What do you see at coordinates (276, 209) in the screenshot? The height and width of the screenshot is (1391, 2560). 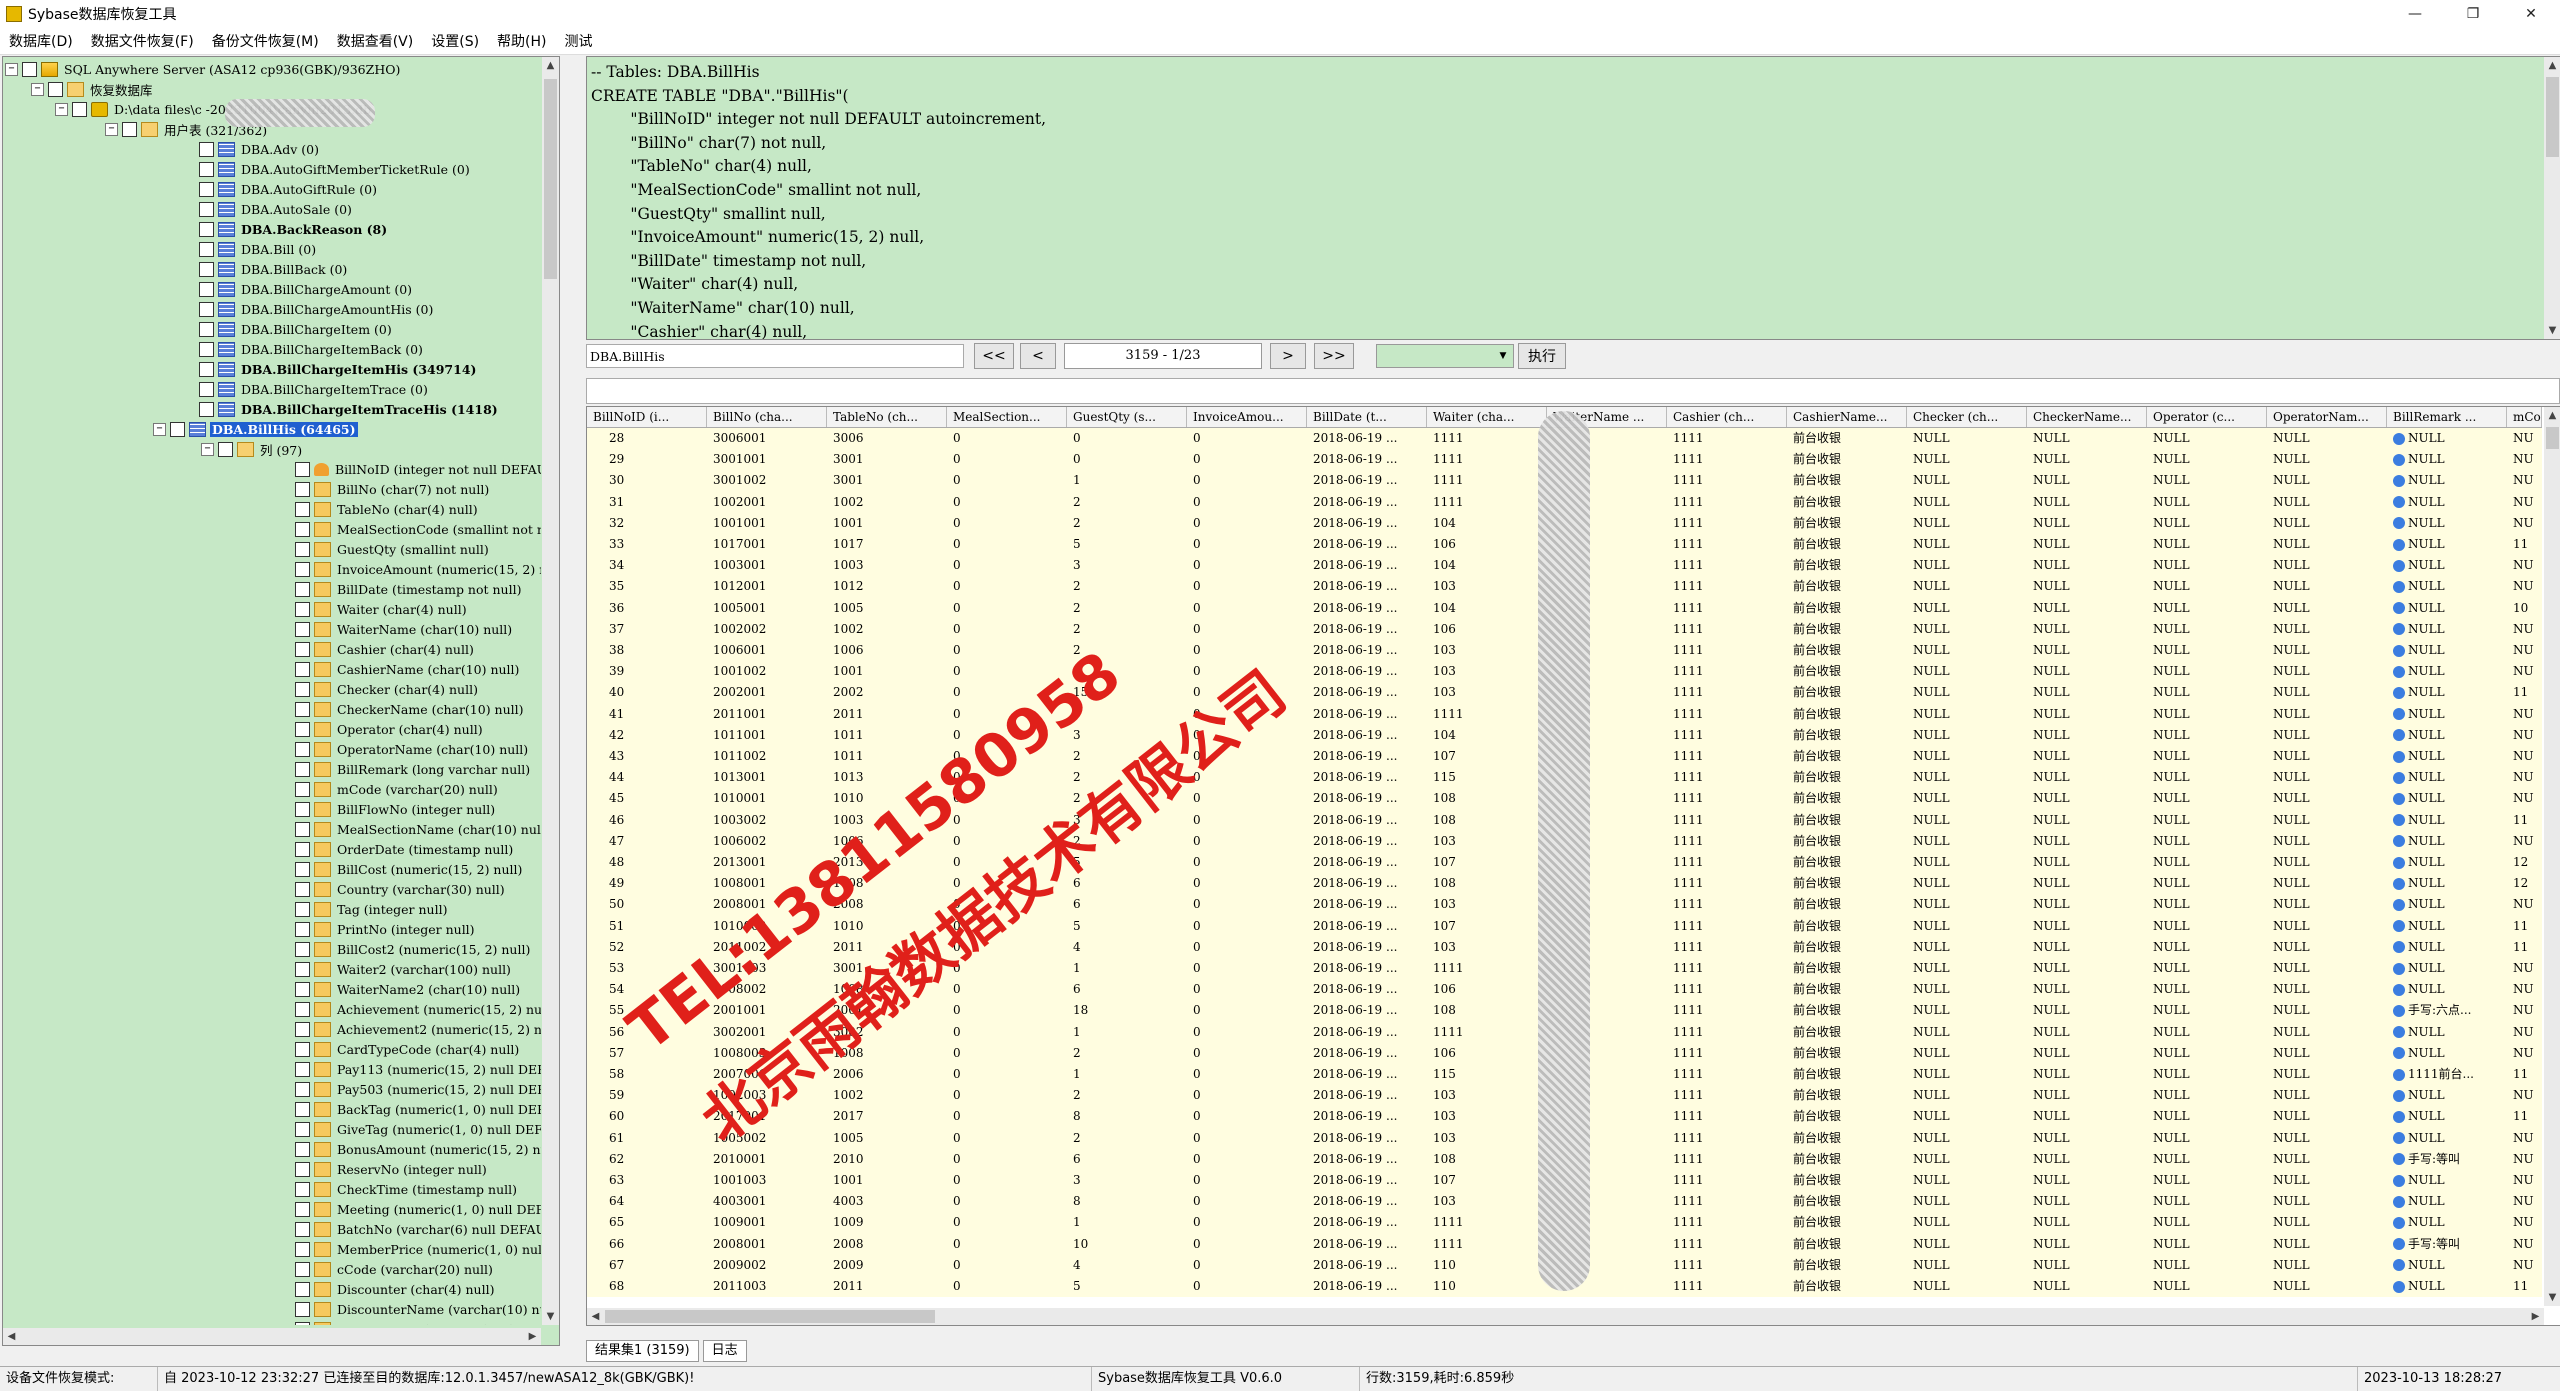 I see `tree-node-table: DBA.AutoSale (0)` at bounding box center [276, 209].